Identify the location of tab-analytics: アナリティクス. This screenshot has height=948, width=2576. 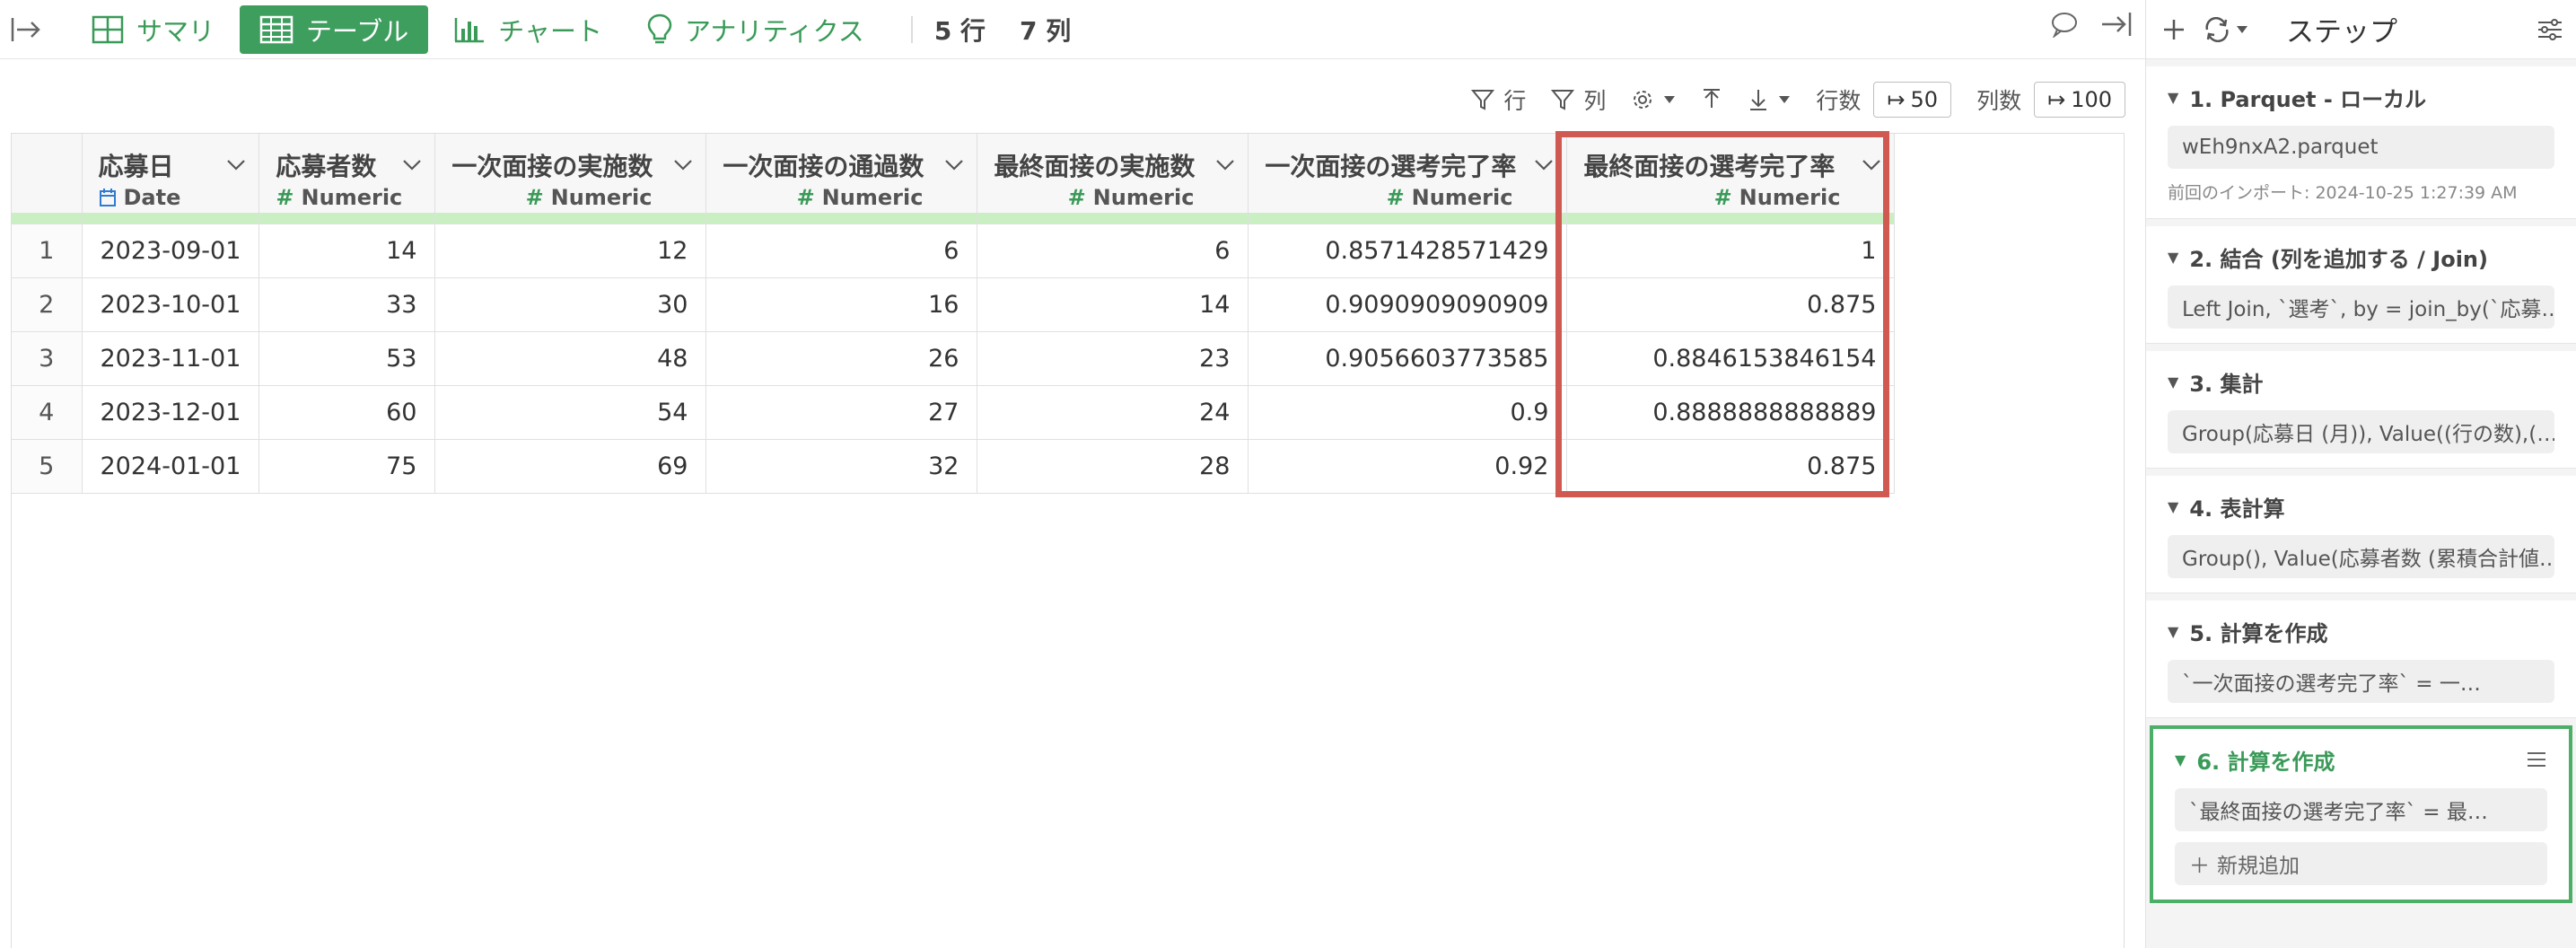
(755, 29).